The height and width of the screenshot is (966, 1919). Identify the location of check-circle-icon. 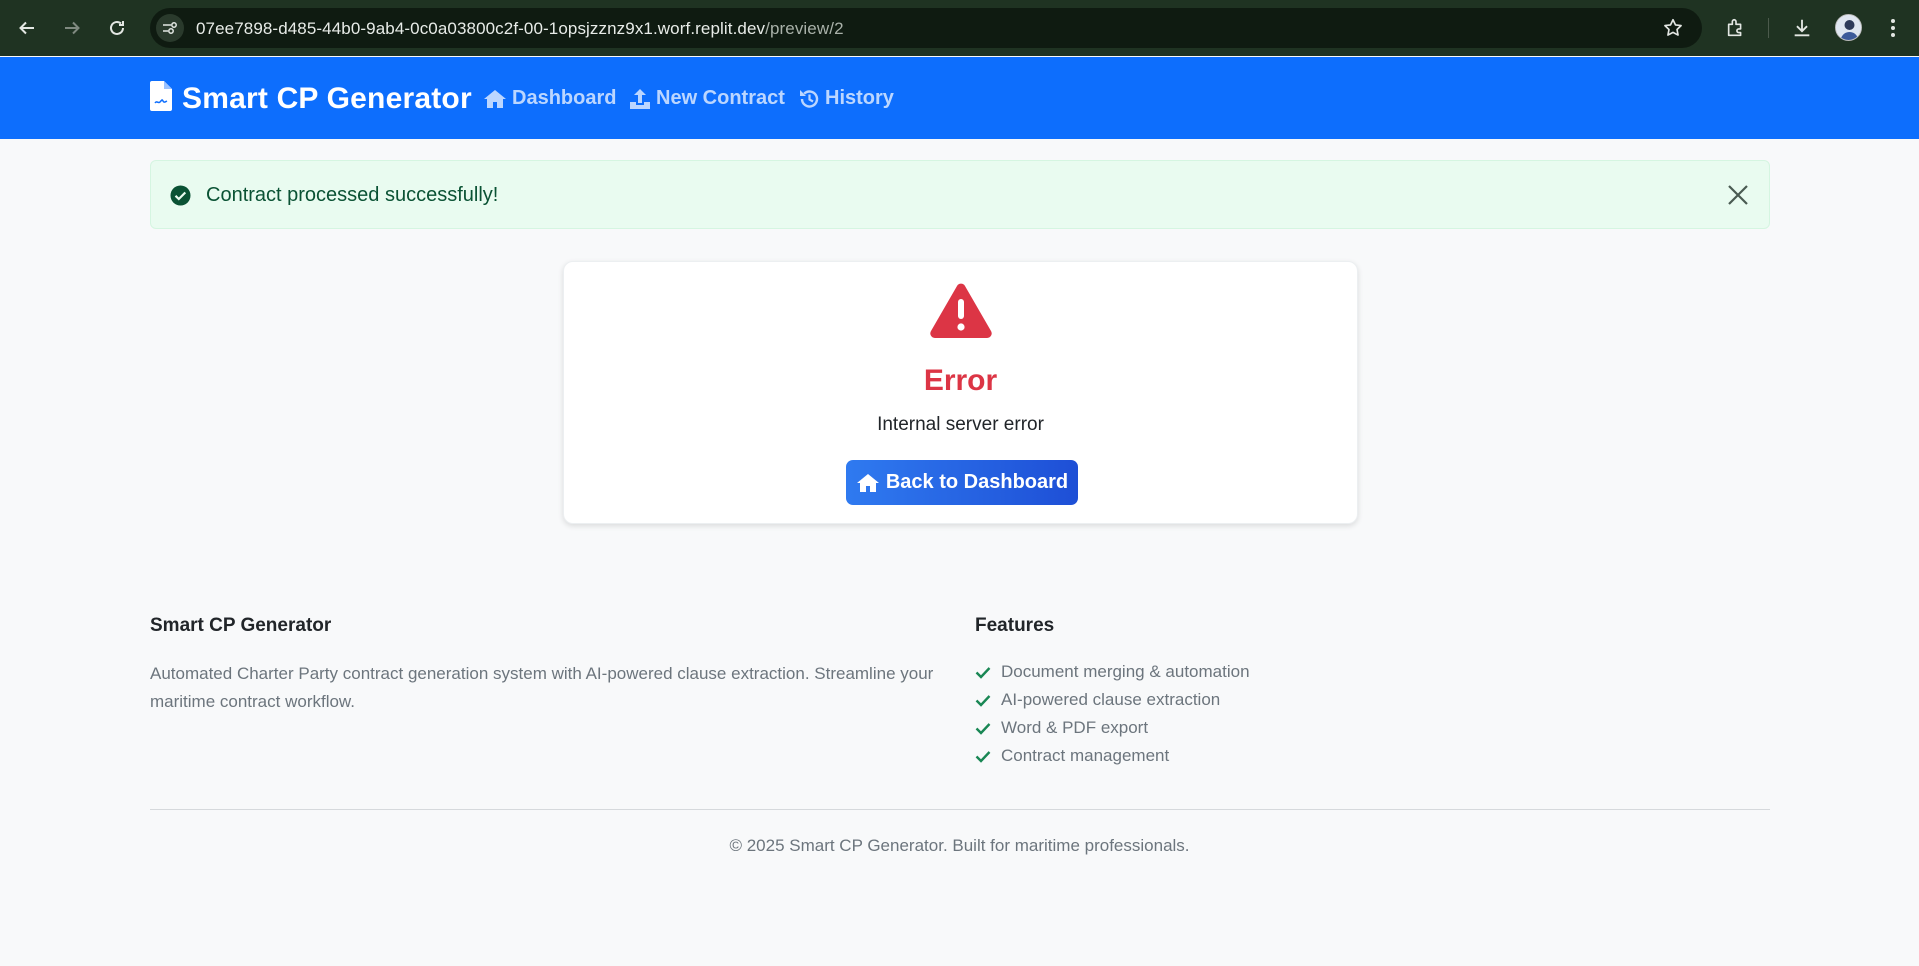
(180, 198).